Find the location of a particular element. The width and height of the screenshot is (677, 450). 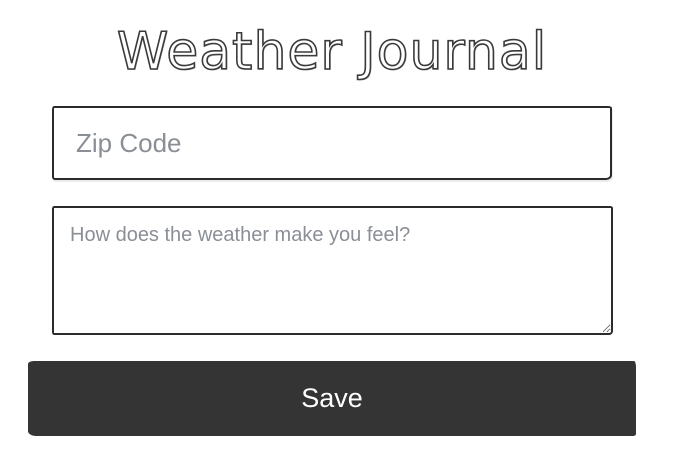

page-title: Weather Journal is located at coordinates (332, 52).